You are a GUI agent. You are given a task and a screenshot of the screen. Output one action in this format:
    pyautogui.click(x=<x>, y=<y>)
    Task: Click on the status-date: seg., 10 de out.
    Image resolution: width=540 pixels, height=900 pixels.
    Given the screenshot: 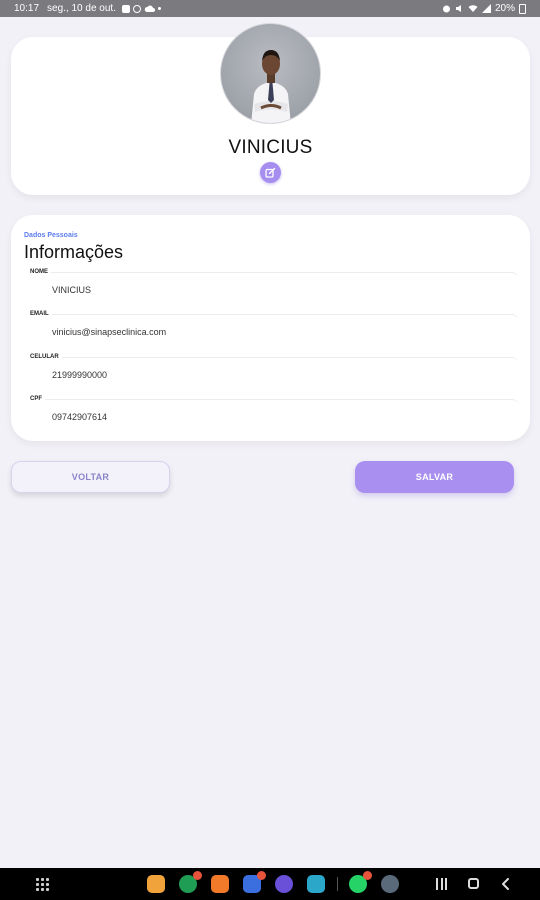 What is the action you would take?
    pyautogui.click(x=81, y=8)
    